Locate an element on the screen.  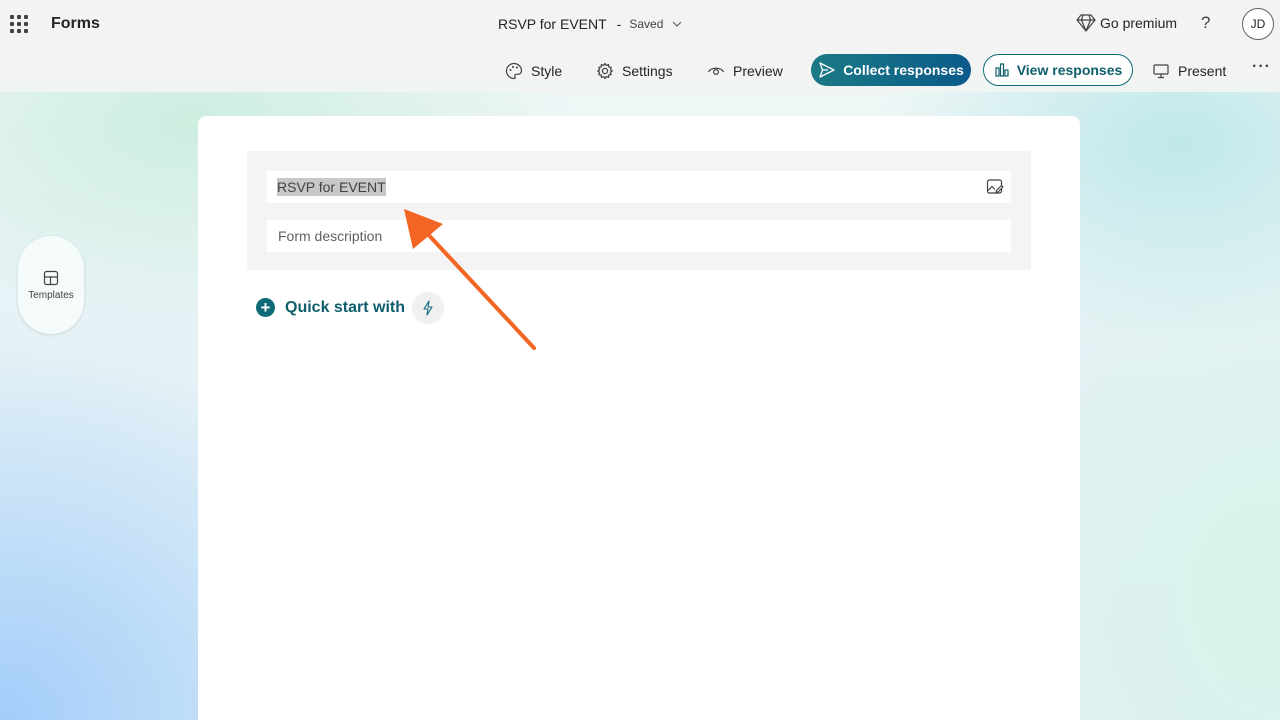
quick-start-bolt-button is located at coordinates (428, 308).